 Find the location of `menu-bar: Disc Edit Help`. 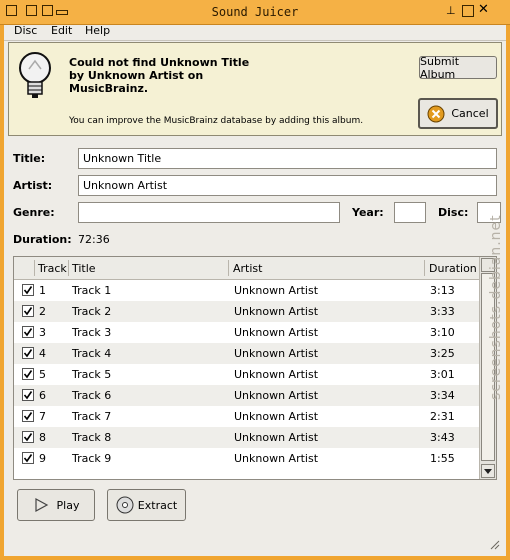

menu-bar: Disc Edit Help is located at coordinates (255, 30).